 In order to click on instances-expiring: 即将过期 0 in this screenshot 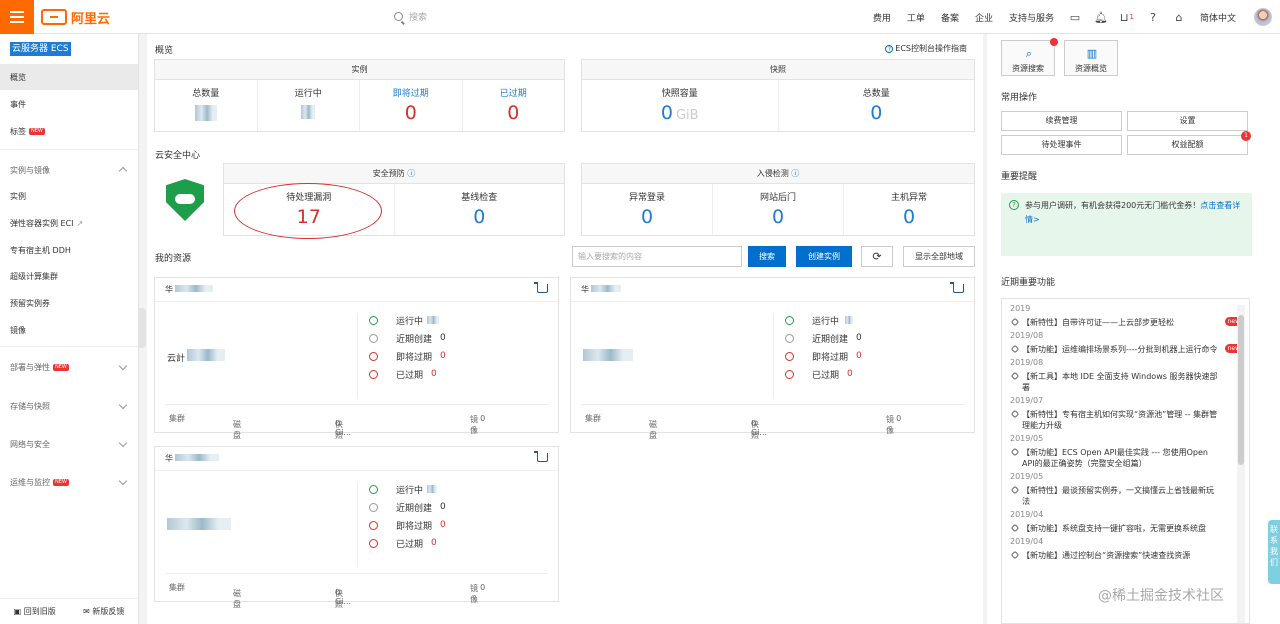, I will do `click(411, 105)`.